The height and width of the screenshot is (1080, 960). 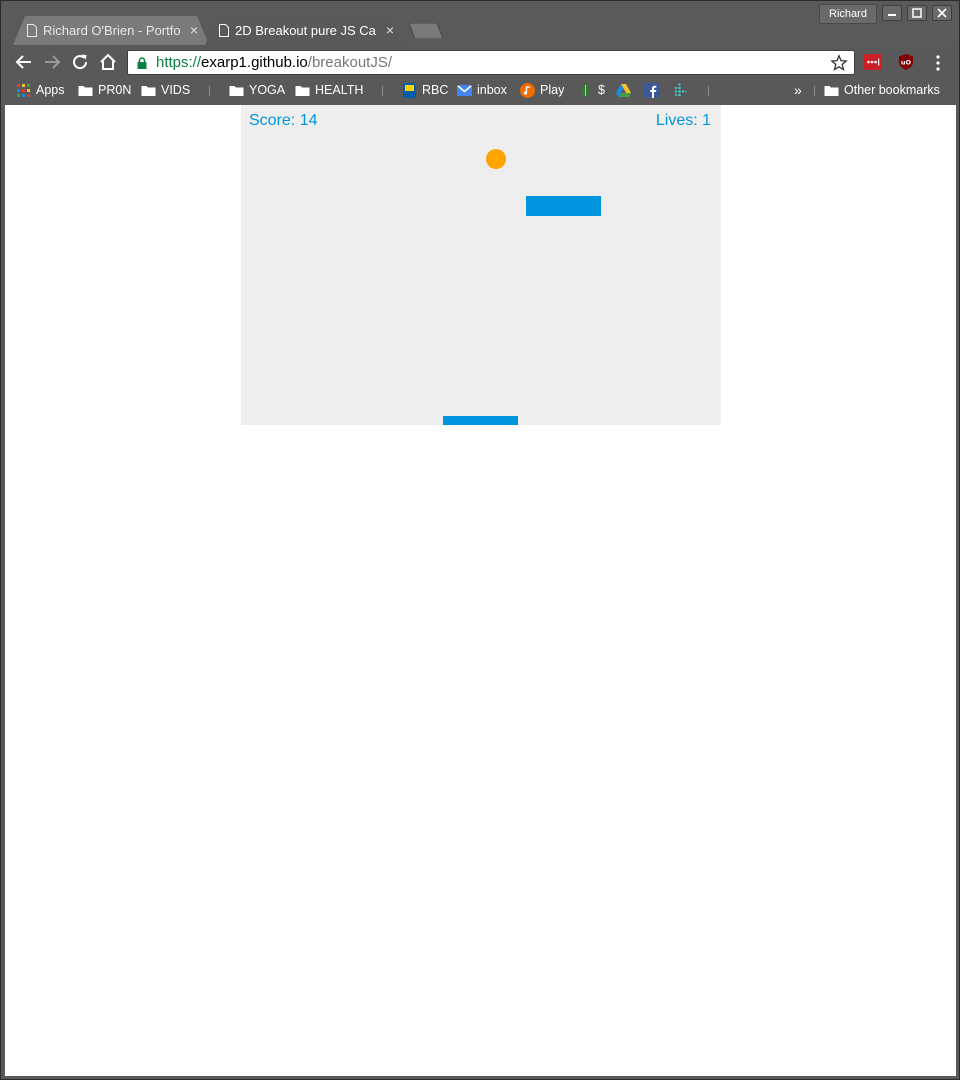 I want to click on profile-button: Richard, so click(x=848, y=14).